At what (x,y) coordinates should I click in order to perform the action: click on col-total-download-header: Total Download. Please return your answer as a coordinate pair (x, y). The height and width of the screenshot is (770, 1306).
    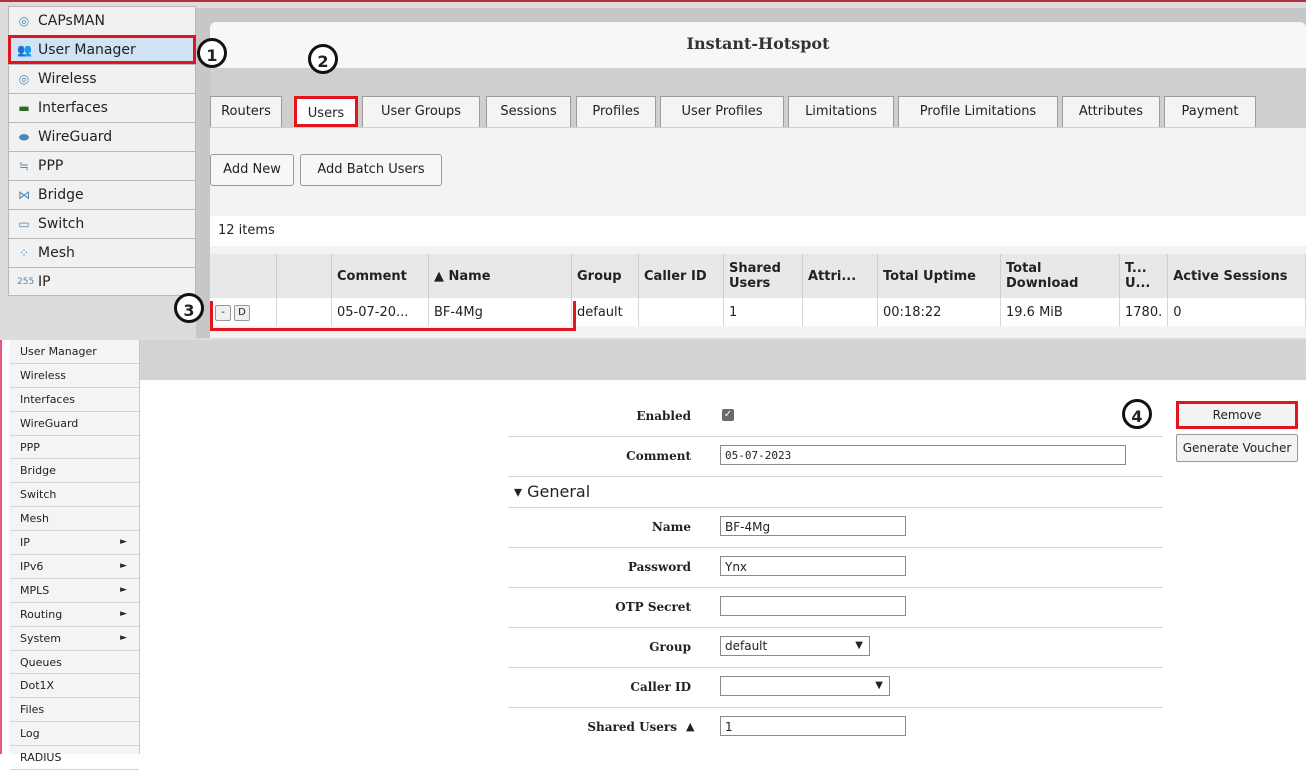
    Looking at the image, I should click on (1060, 276).